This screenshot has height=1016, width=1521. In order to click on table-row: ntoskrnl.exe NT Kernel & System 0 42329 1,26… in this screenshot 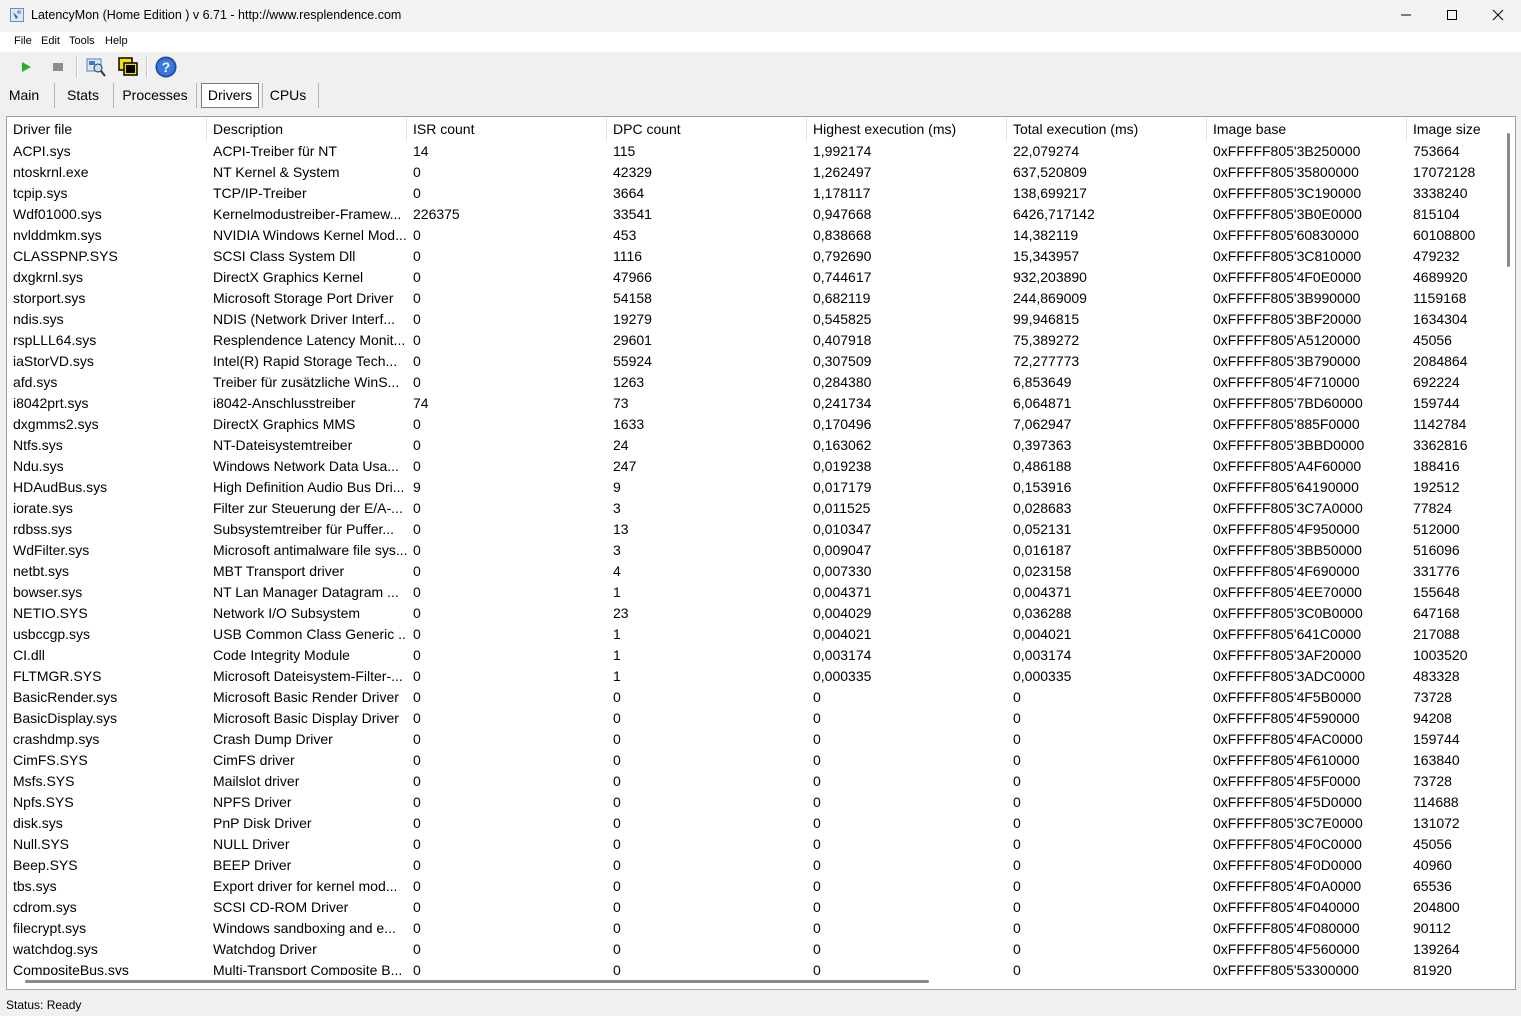, I will do `click(756, 172)`.